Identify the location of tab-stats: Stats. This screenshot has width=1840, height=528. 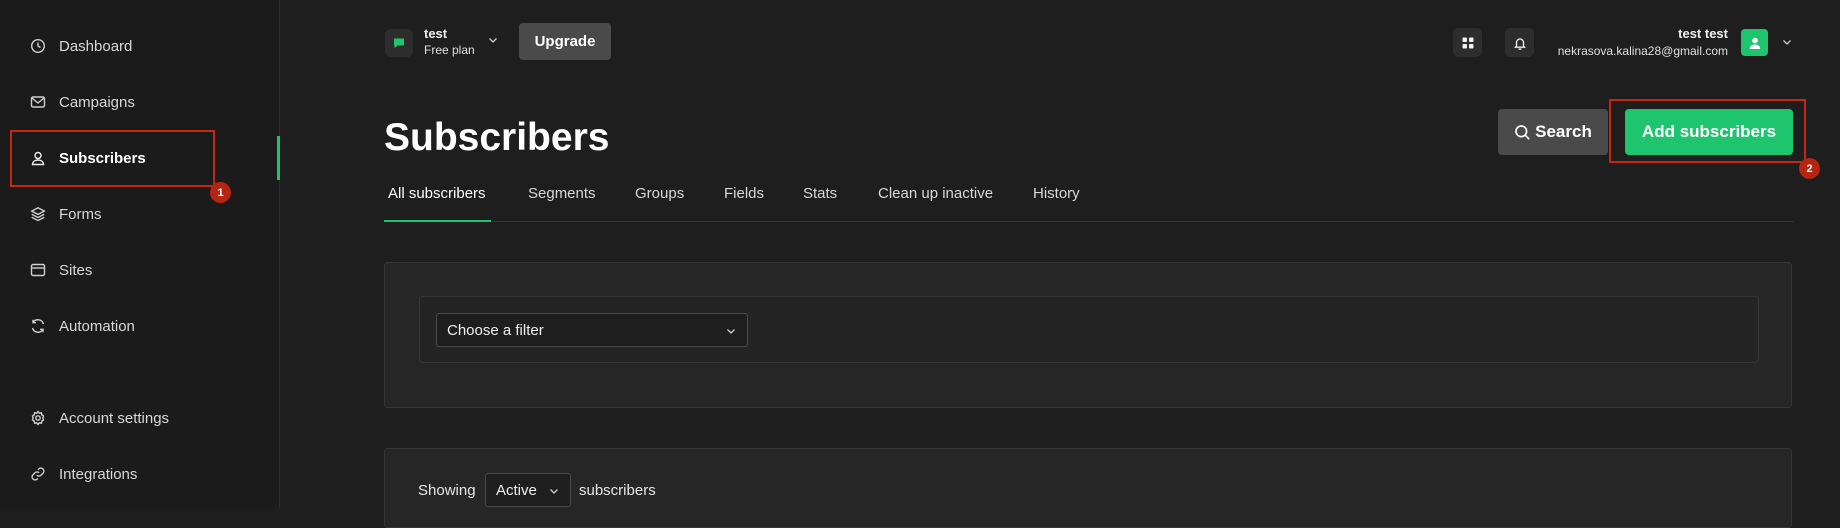
(820, 193).